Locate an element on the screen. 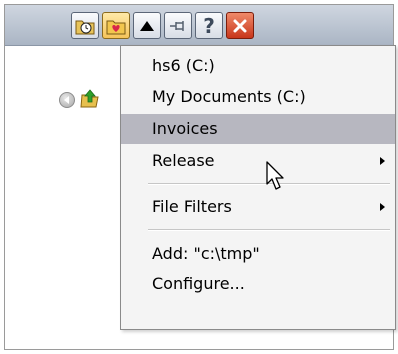 This screenshot has width=398, height=354. menu-item-release: Release is located at coordinates (258, 161).